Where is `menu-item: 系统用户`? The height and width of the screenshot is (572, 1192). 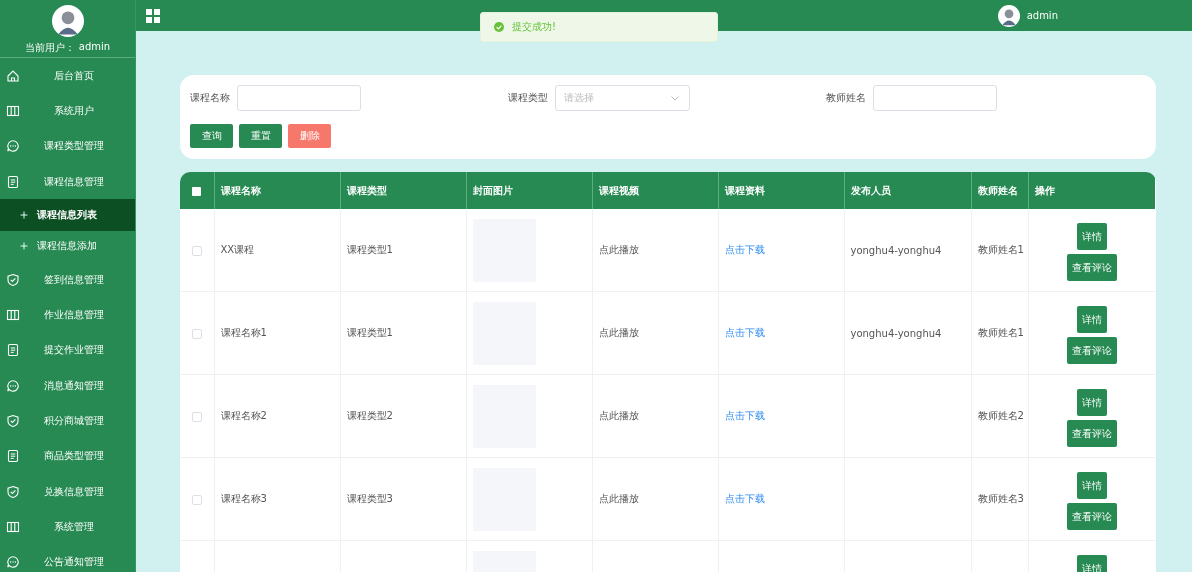 menu-item: 系统用户 is located at coordinates (67, 111).